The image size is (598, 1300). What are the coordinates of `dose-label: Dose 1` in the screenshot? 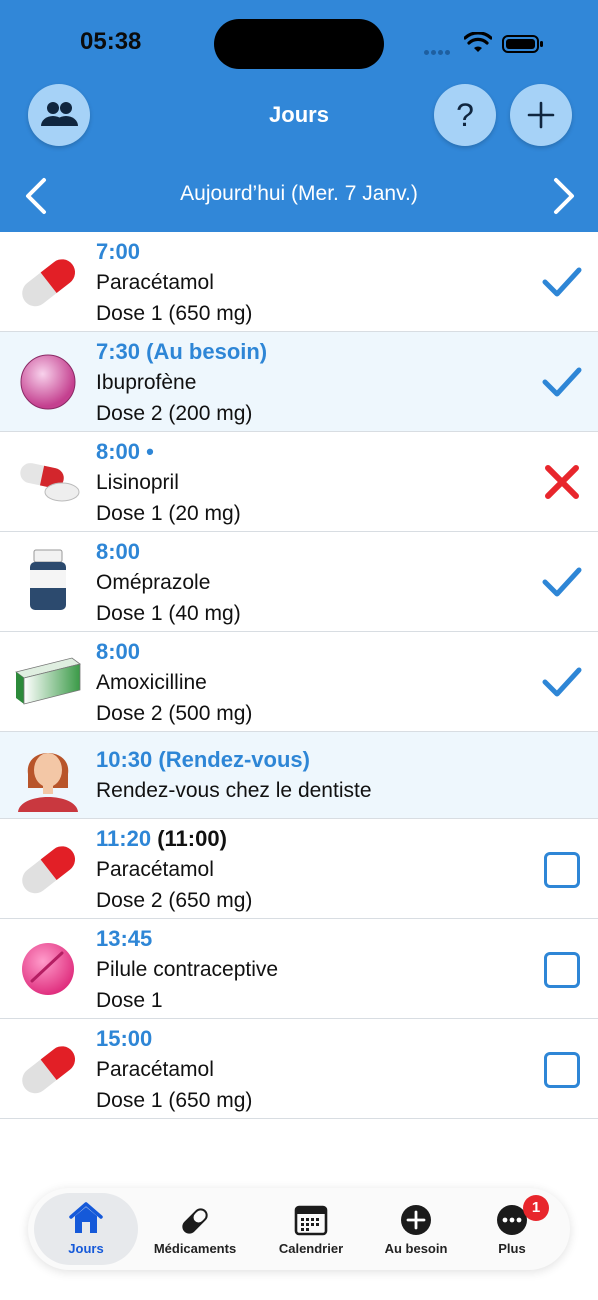 It's located at (129, 1000).